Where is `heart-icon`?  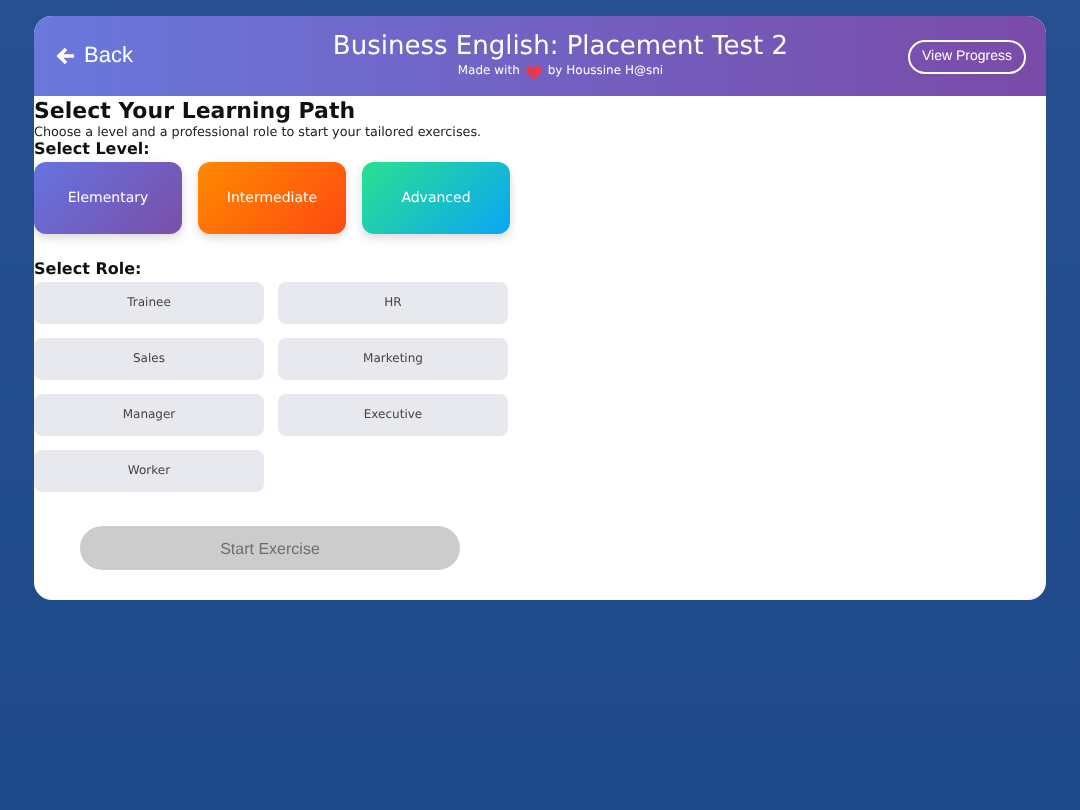
heart-icon is located at coordinates (533, 72).